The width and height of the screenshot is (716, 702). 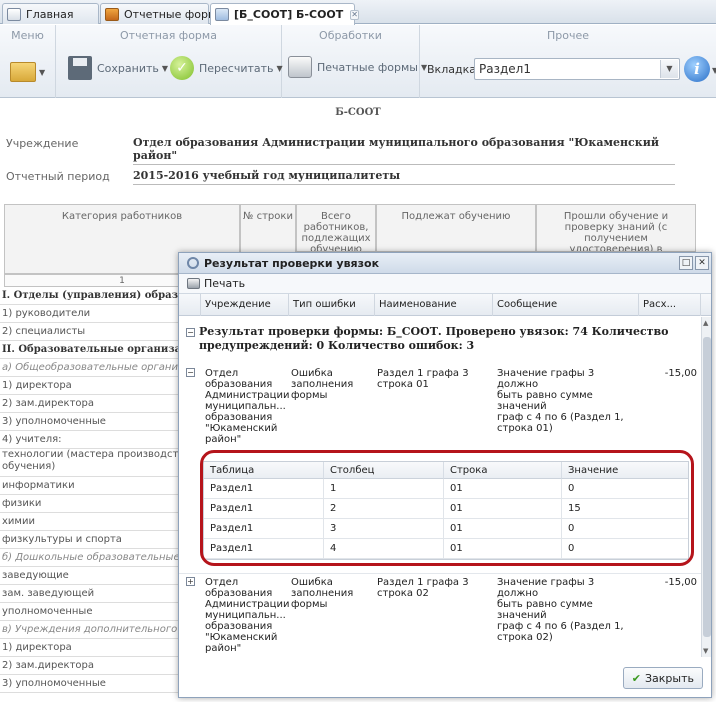 I want to click on tab-b-soot: [Б_СООТ] Б-СООТ ✕, so click(x=284, y=14).